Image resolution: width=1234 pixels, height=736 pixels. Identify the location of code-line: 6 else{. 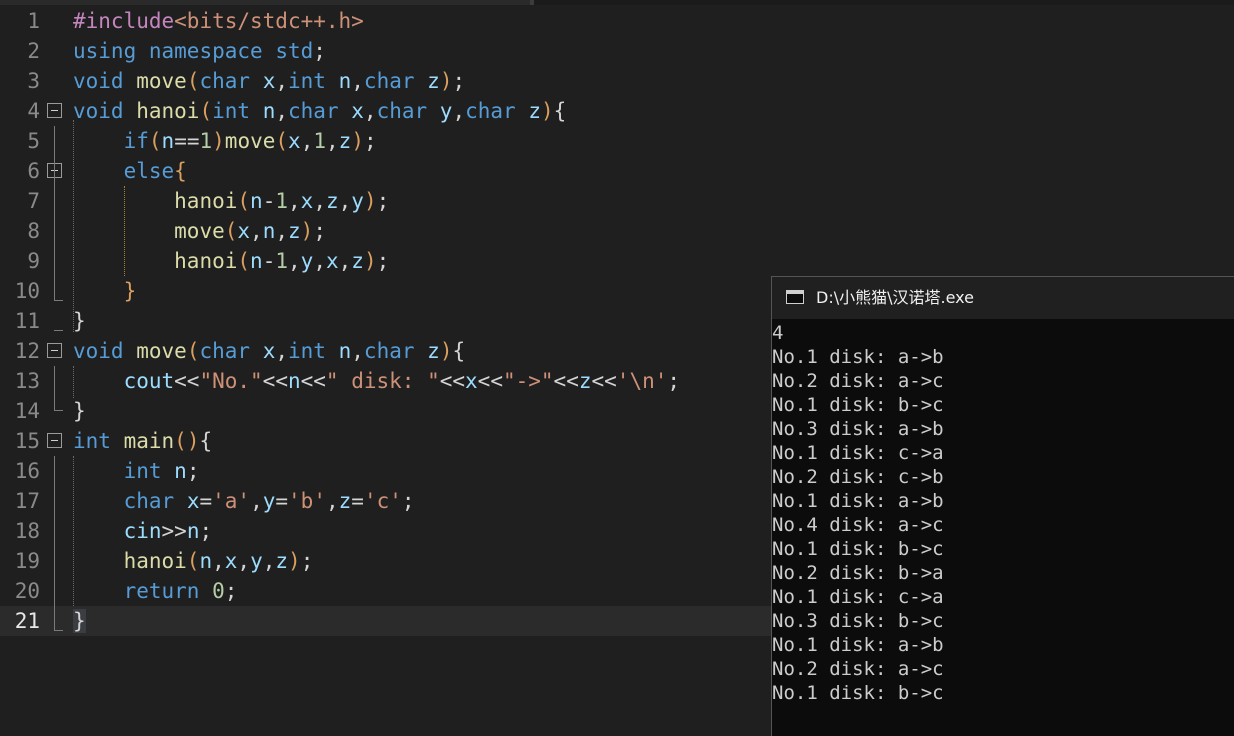
(617, 171).